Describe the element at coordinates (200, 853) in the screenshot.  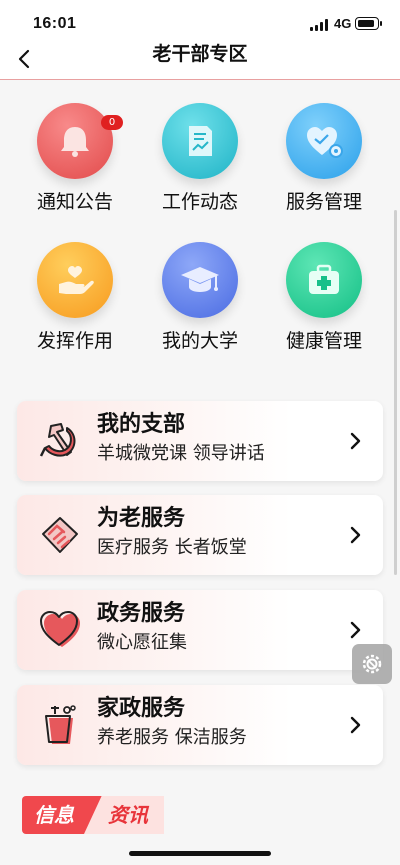
I see `home-indicator` at that location.